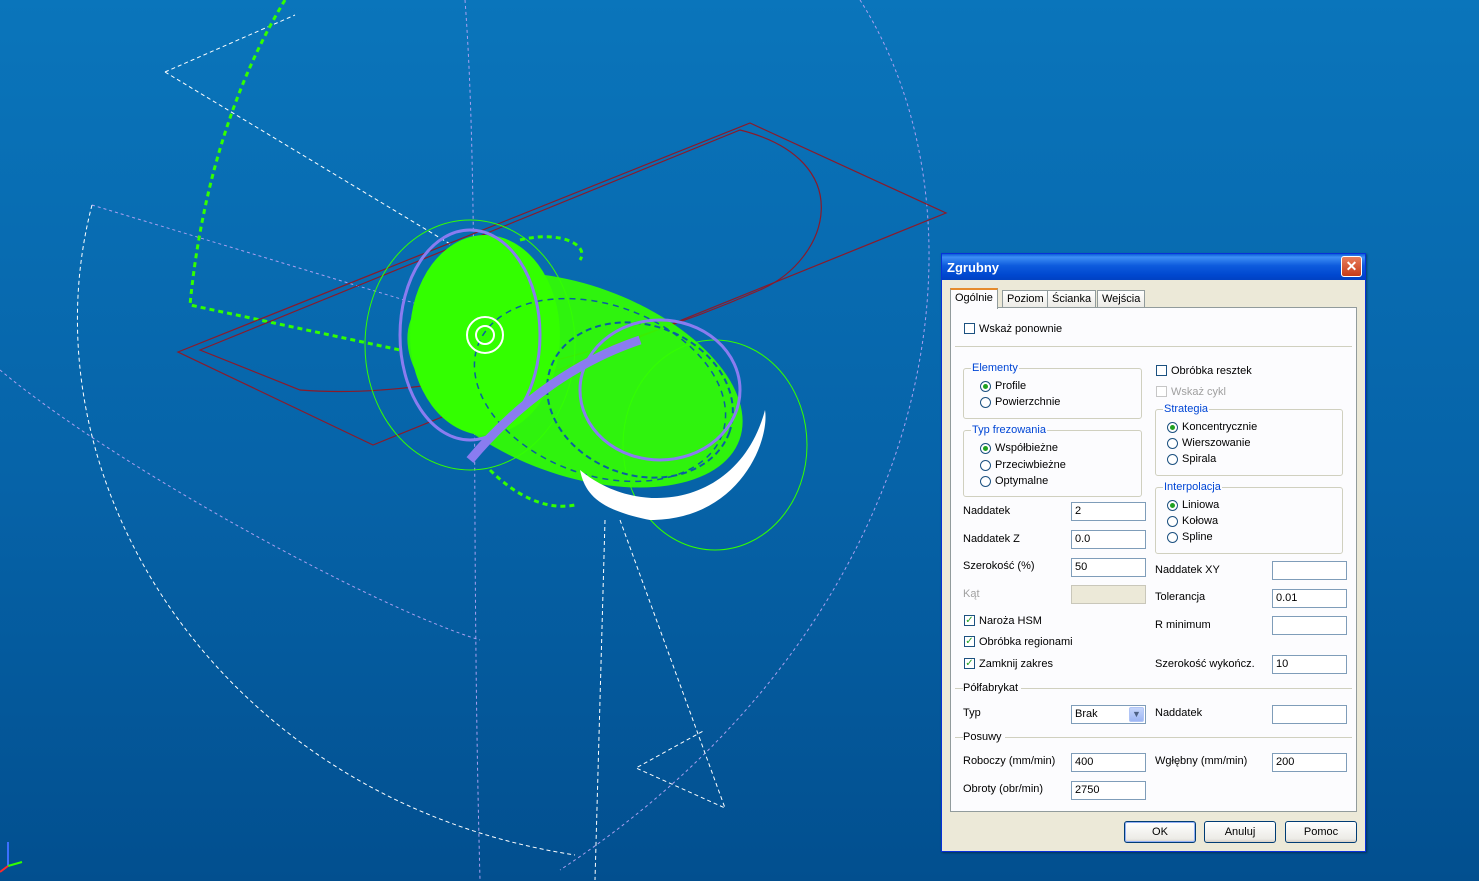 This screenshot has width=1479, height=881. Describe the element at coordinates (1009, 761) in the screenshot. I see `roboczy-label: Roboczy (mm/min)` at that location.